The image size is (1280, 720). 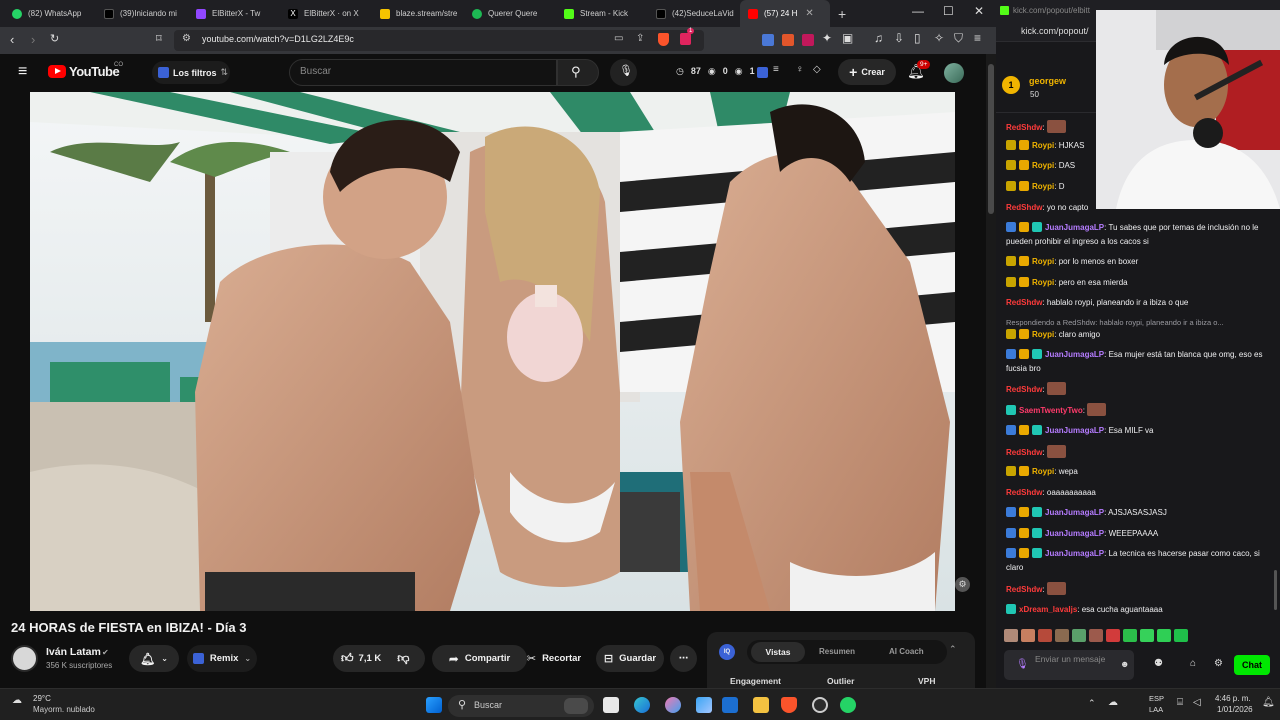 I want to click on sidebar-icon: ▯, so click(x=917, y=38).